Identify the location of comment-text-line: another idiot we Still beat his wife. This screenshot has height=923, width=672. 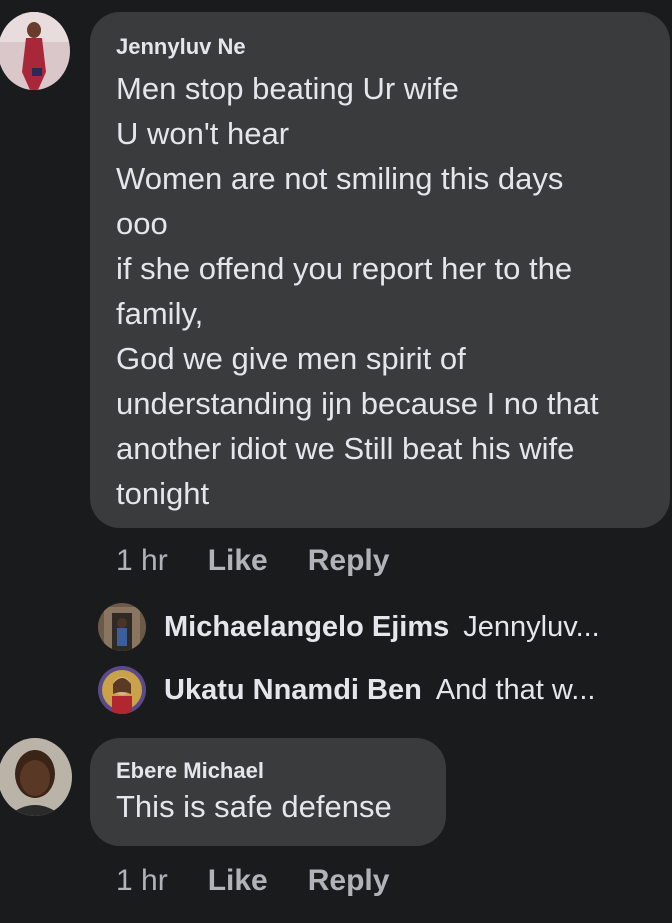
(345, 448).